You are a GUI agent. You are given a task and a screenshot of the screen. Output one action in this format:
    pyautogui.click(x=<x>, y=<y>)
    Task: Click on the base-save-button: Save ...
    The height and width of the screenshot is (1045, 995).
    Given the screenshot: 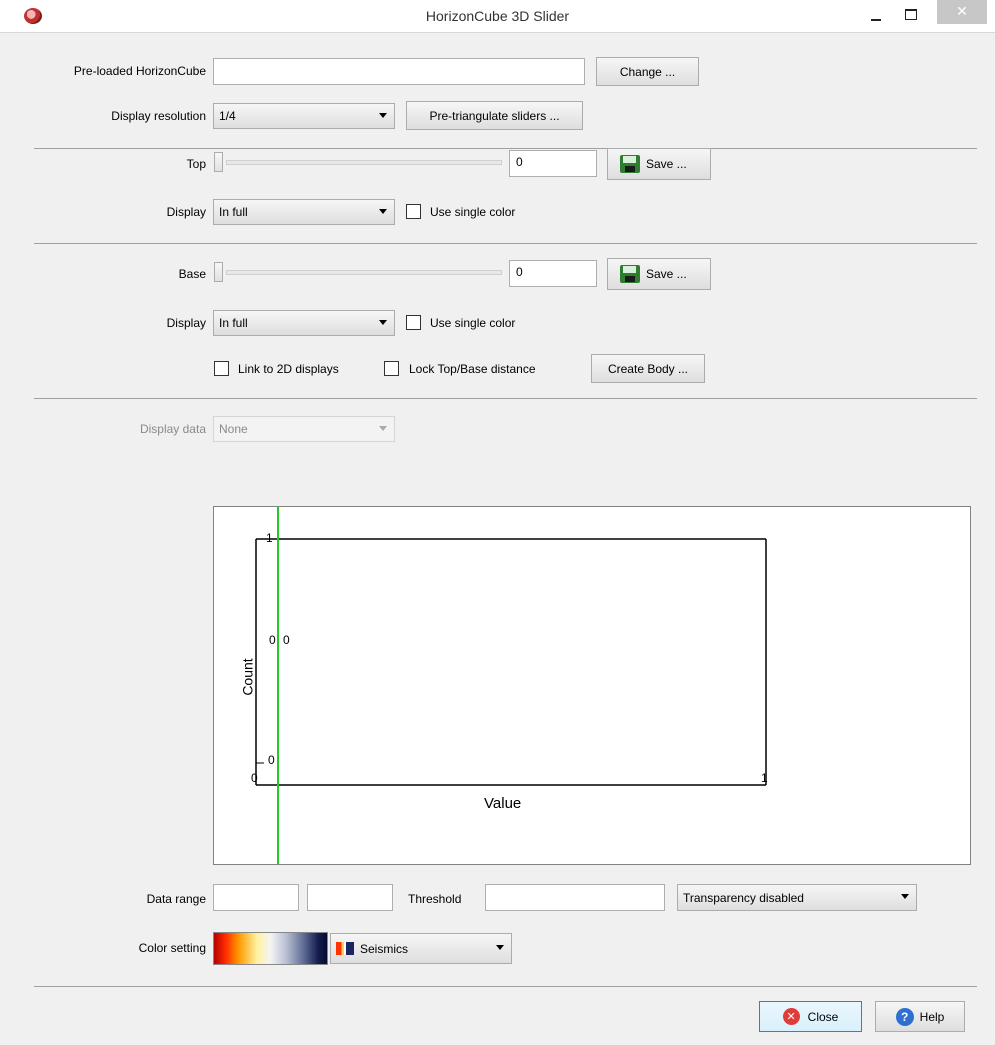 What is the action you would take?
    pyautogui.click(x=659, y=274)
    